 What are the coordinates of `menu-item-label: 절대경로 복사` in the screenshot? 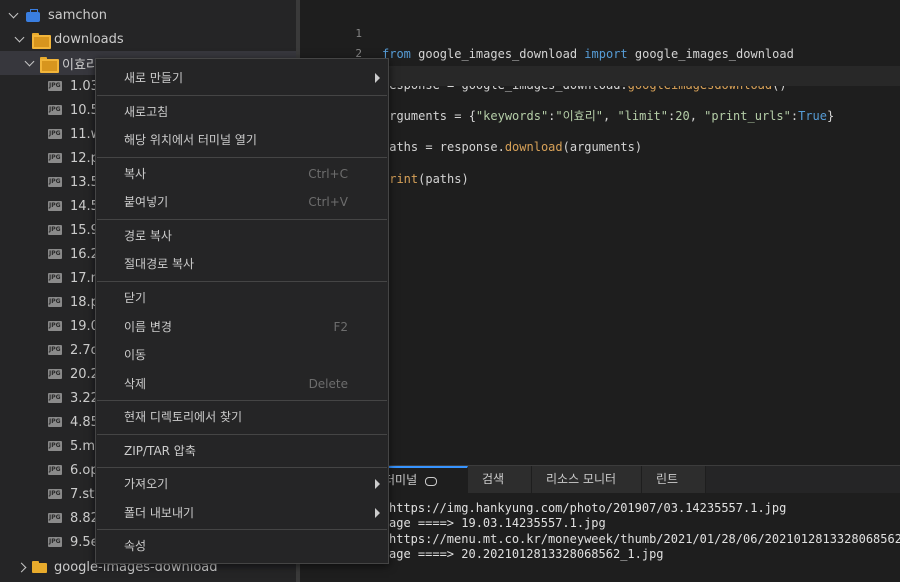 It's located at (159, 264).